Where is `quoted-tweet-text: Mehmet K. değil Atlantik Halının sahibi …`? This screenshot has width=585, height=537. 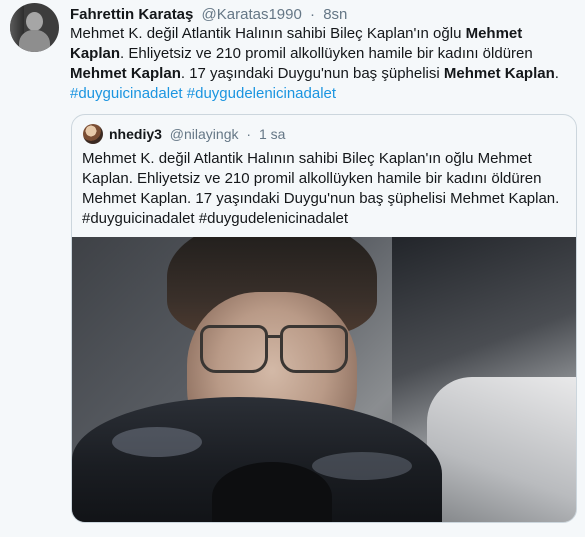 quoted-tweet-text: Mehmet K. değil Atlantik Halının sahibi … is located at coordinates (321, 188).